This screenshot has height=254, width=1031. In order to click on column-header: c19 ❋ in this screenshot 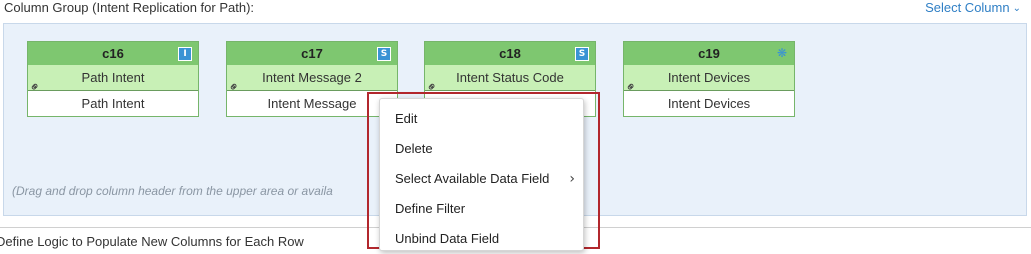, I will do `click(709, 53)`.